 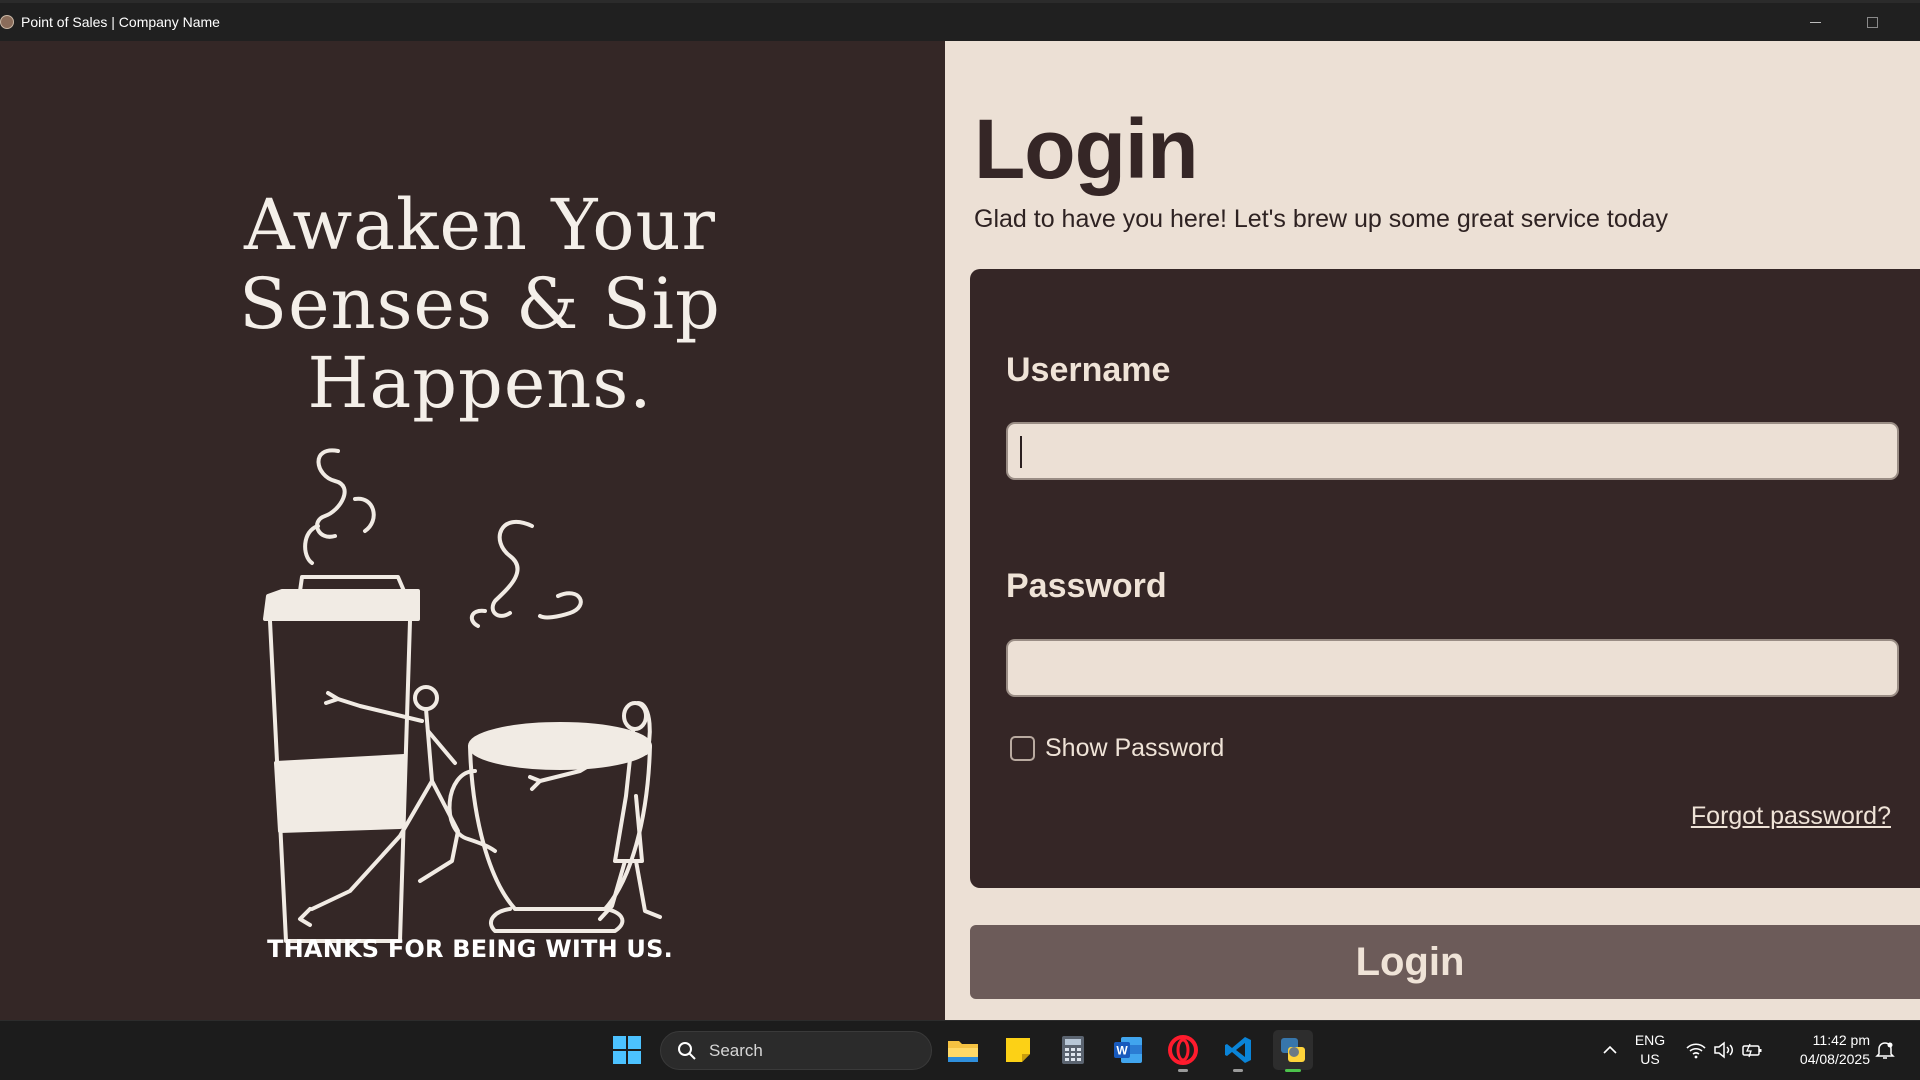 What do you see at coordinates (1752, 1050) in the screenshot?
I see `battery-icon` at bounding box center [1752, 1050].